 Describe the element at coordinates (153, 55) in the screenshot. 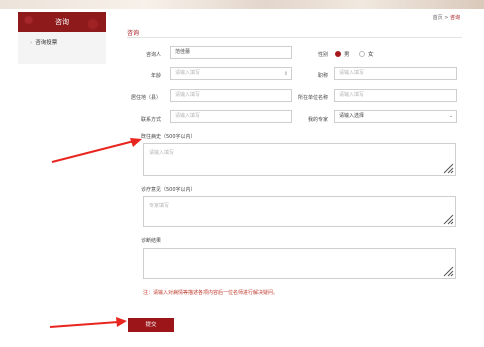

I see `name-label: 咨询人` at that location.